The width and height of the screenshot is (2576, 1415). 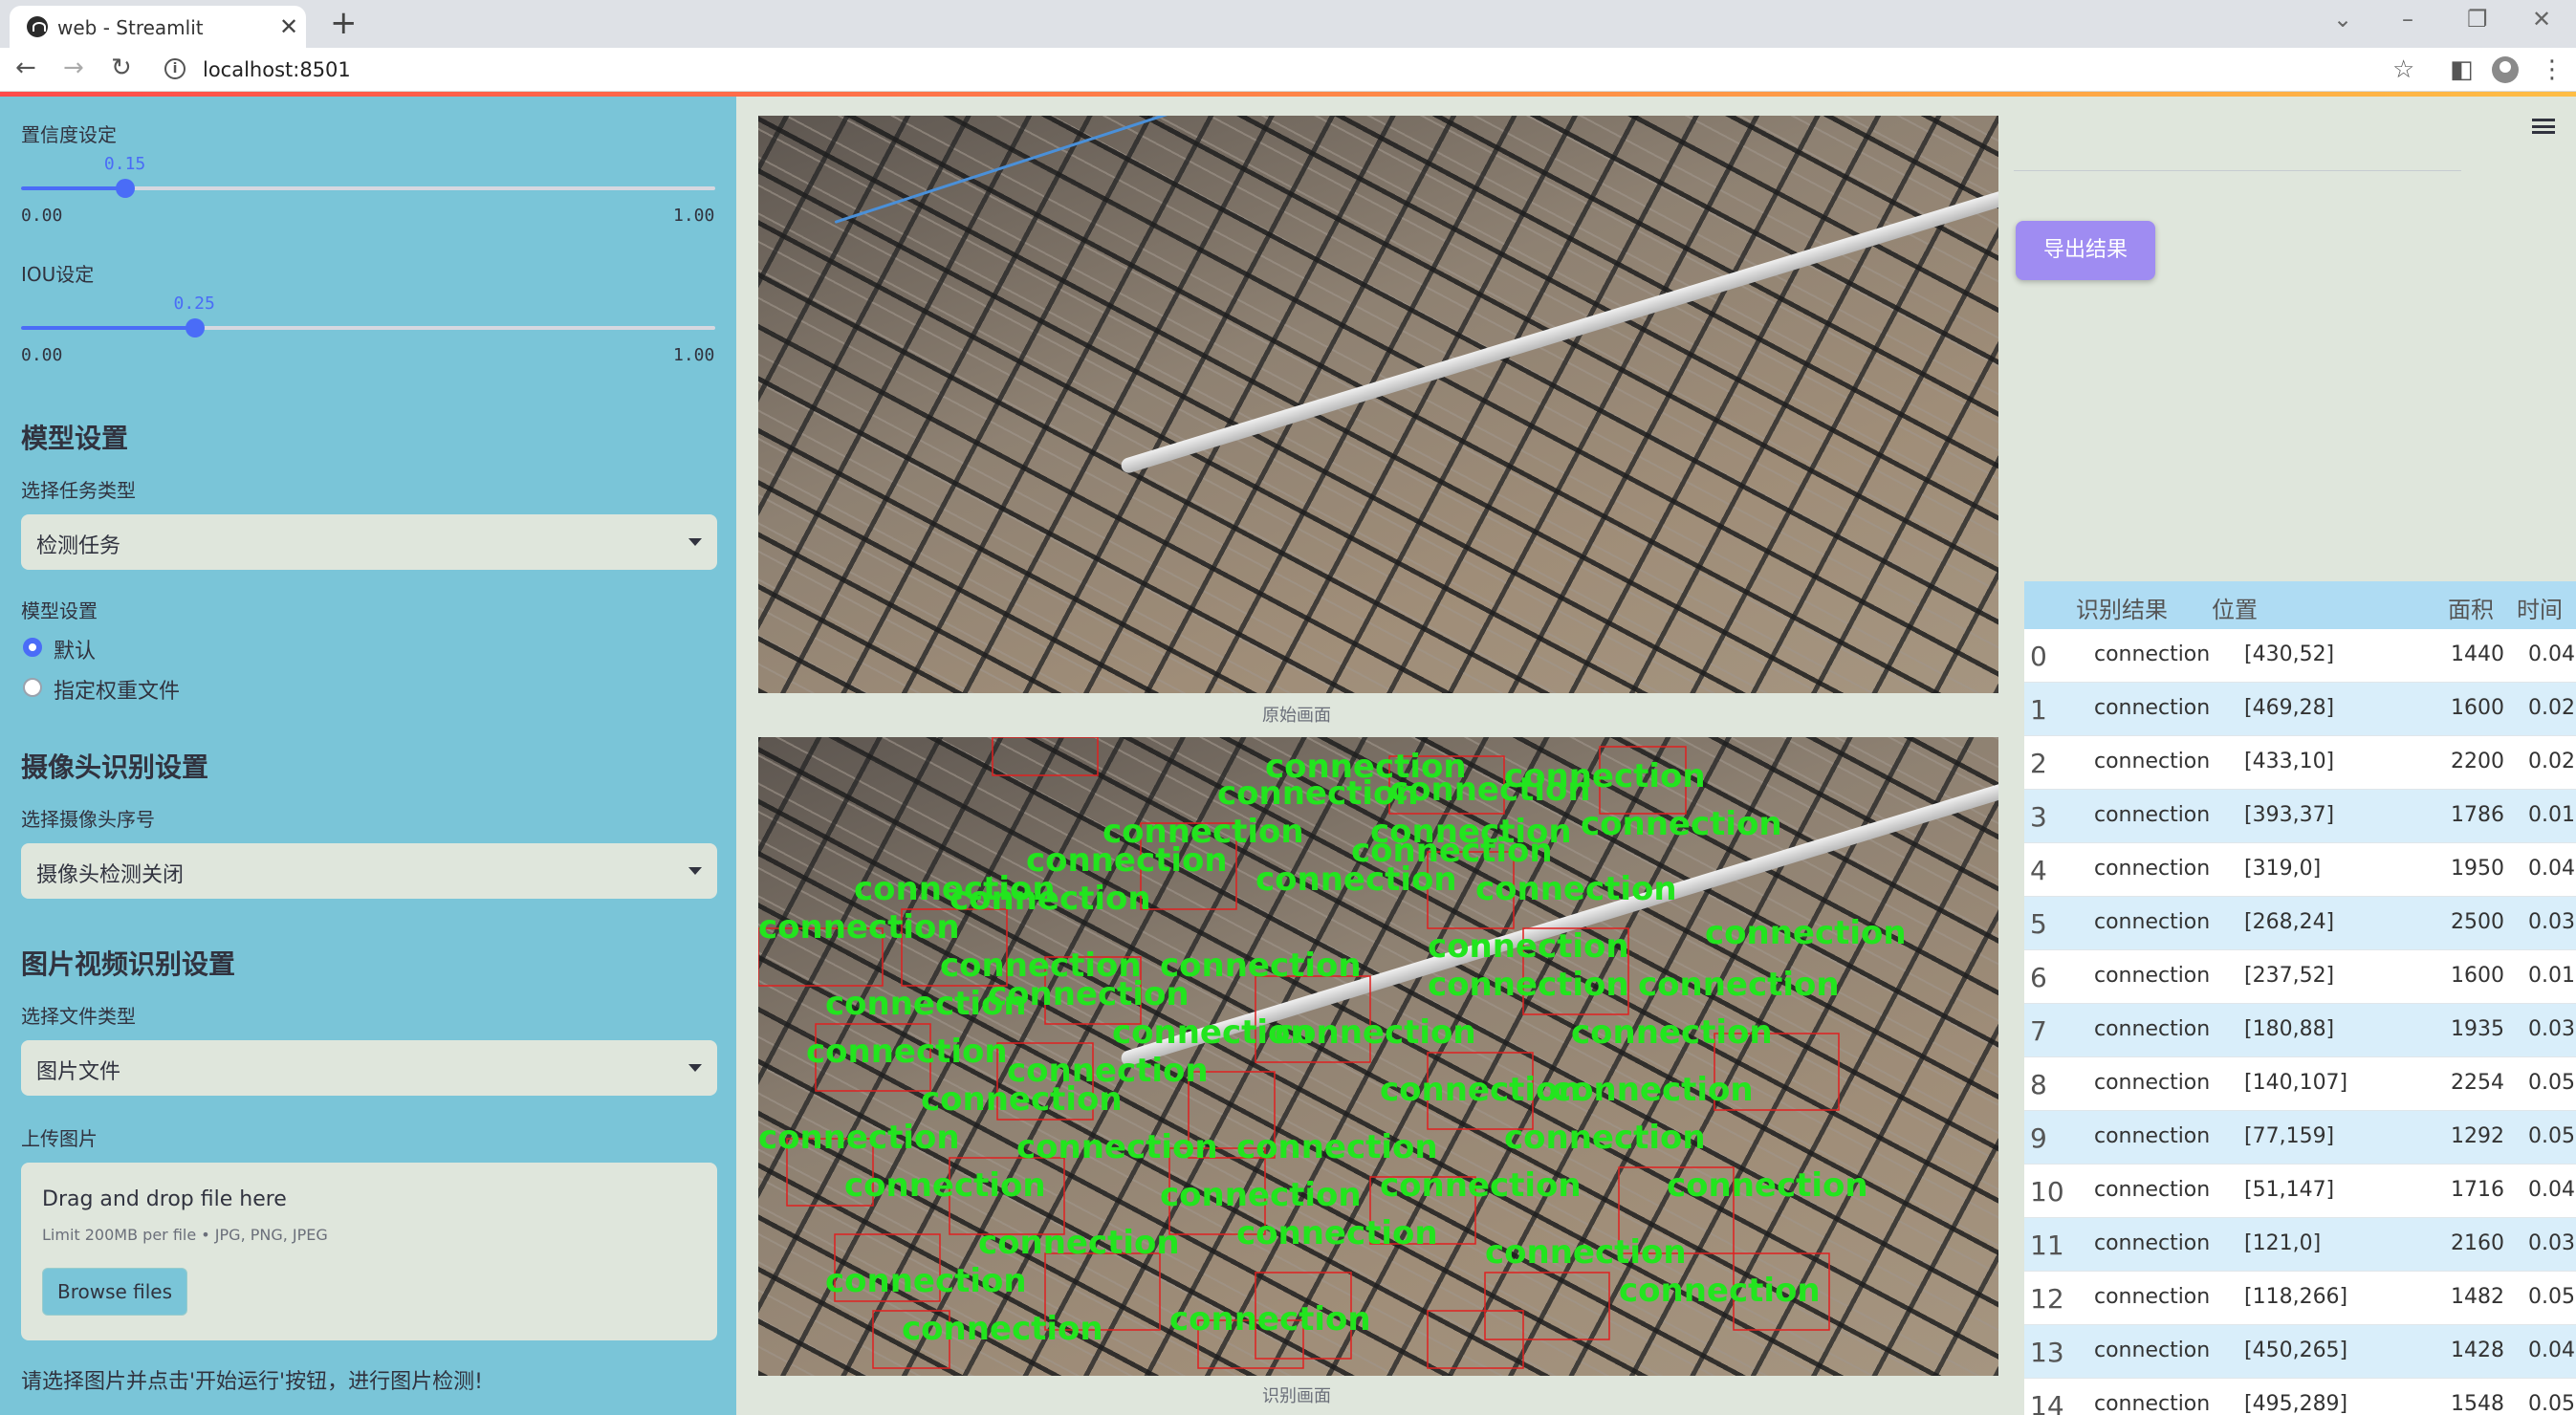 I want to click on table-row: 11 connection [121,0] 2160 0.03, so click(x=2300, y=1245).